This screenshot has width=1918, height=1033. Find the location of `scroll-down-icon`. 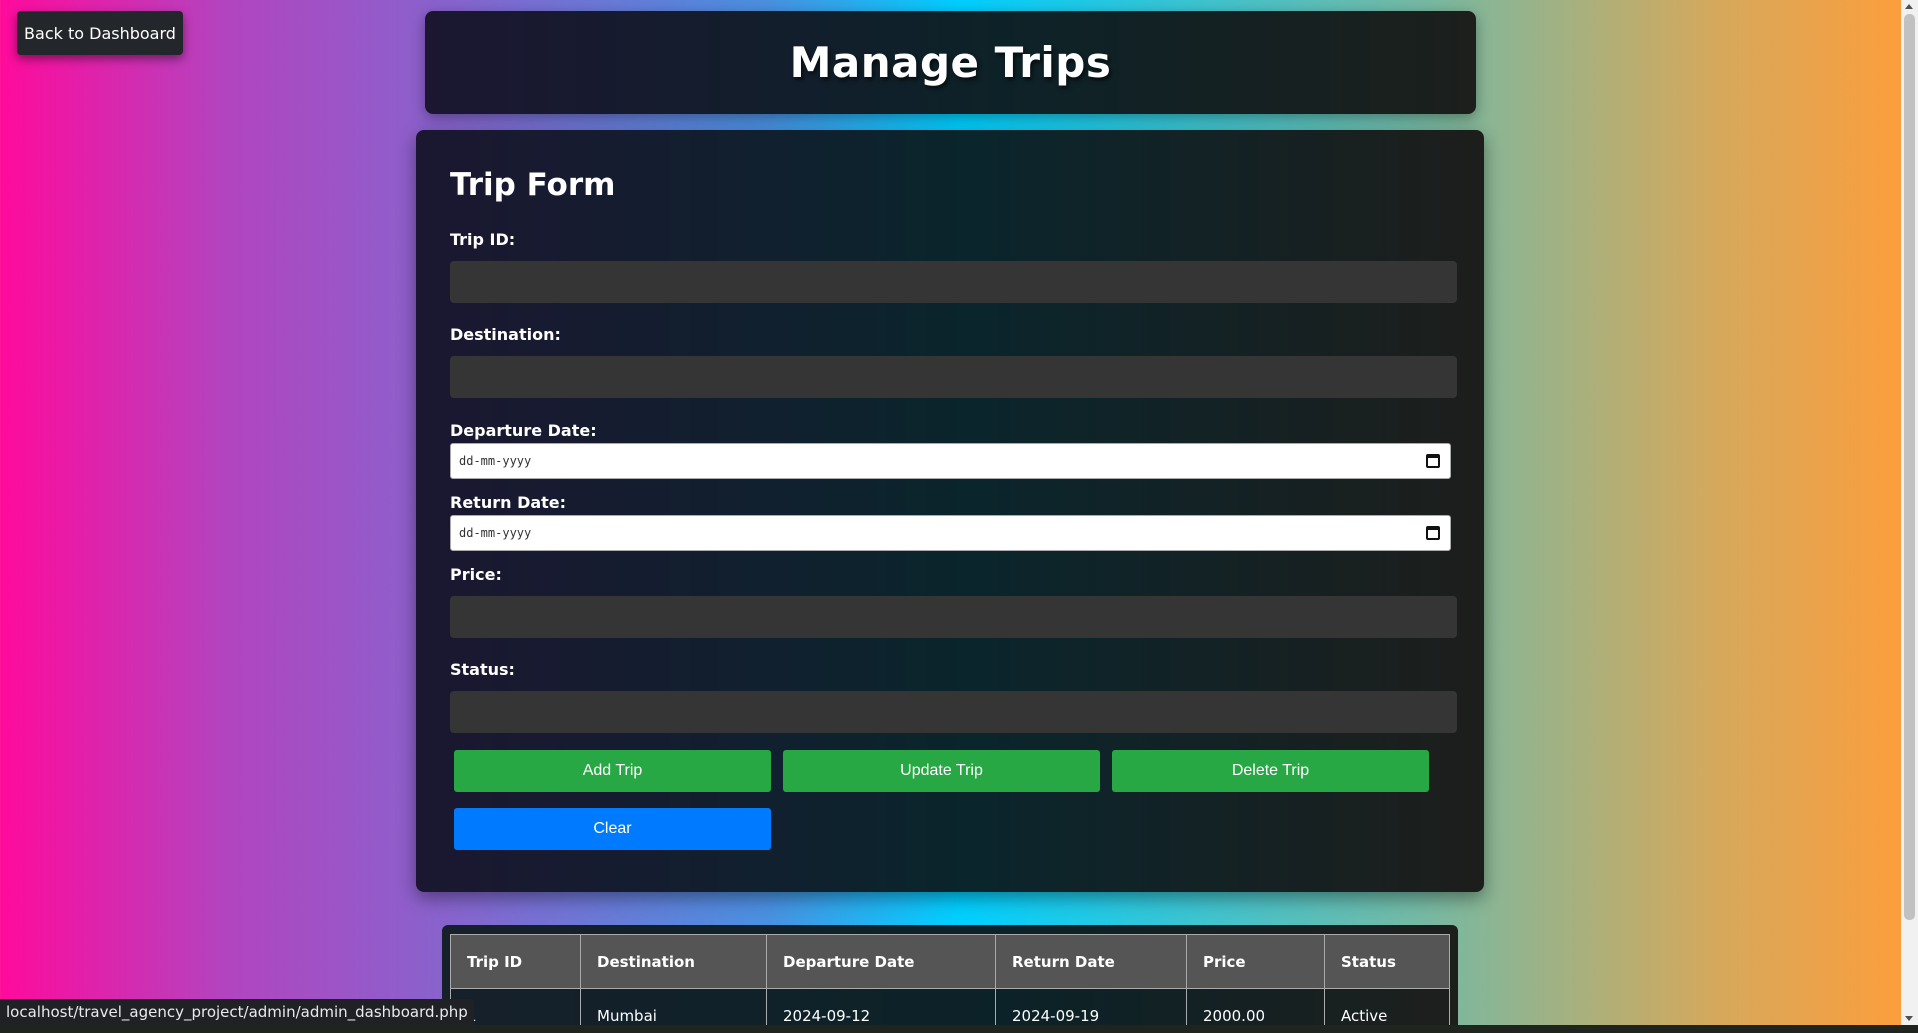

scroll-down-icon is located at coordinates (1909, 1018).